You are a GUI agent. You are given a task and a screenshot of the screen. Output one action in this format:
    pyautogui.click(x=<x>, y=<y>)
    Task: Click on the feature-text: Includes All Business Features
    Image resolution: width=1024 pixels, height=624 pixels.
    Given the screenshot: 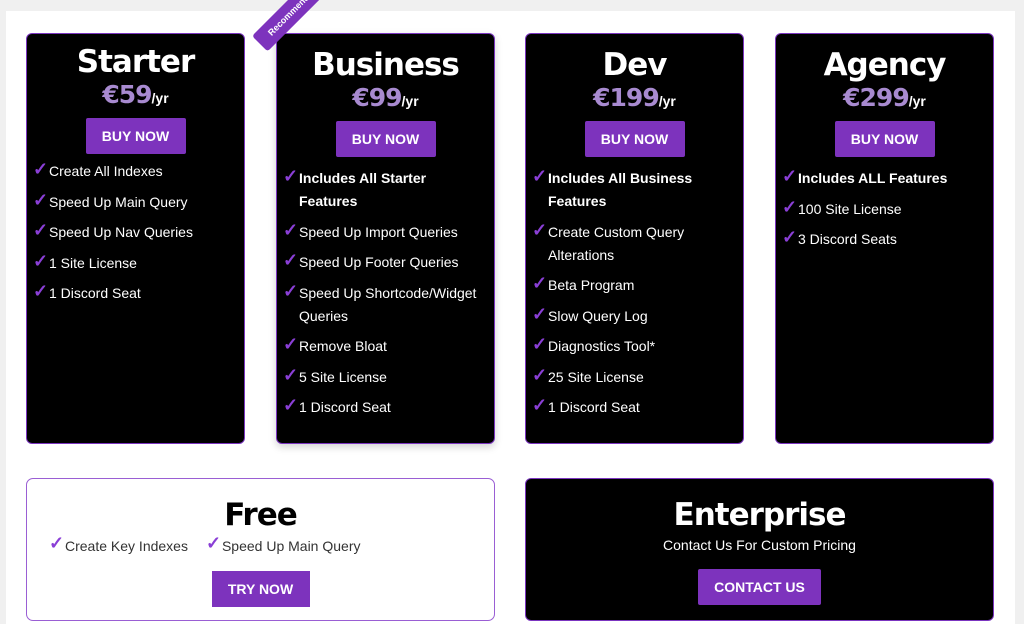 What is the action you would take?
    pyautogui.click(x=620, y=189)
    